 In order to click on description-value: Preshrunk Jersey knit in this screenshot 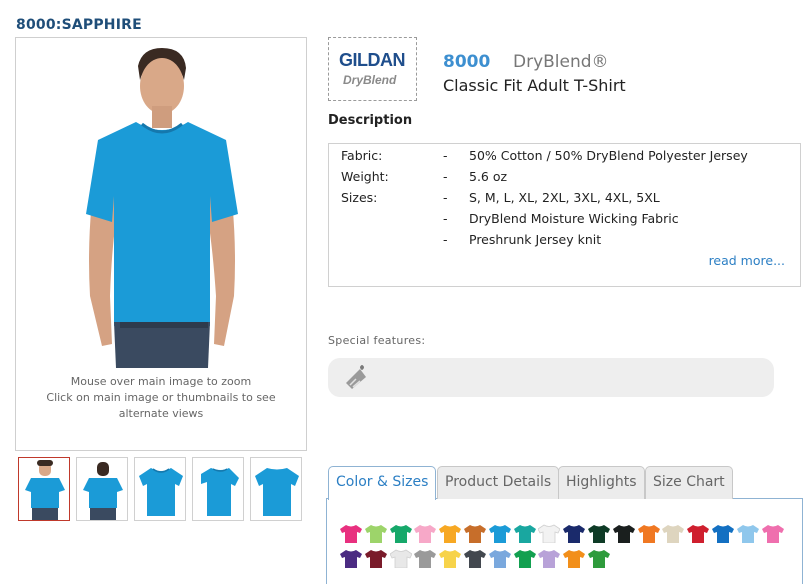, I will do `click(535, 239)`.